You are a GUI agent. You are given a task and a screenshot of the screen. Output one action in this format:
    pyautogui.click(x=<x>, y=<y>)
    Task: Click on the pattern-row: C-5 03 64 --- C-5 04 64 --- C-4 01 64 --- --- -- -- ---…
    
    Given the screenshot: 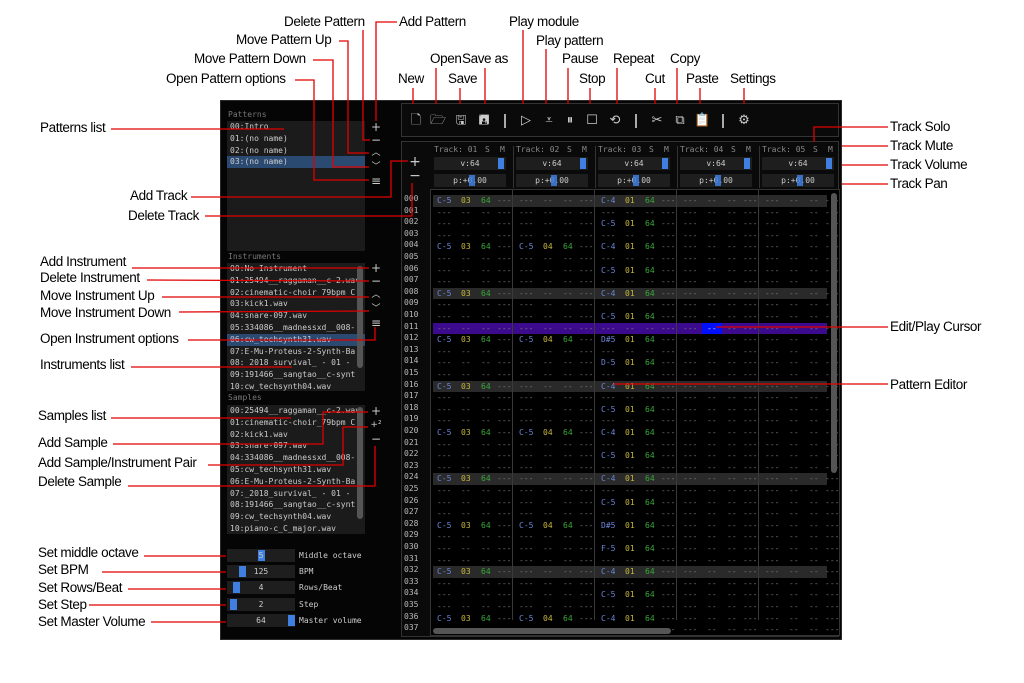 What is the action you would take?
    pyautogui.click(x=636, y=247)
    